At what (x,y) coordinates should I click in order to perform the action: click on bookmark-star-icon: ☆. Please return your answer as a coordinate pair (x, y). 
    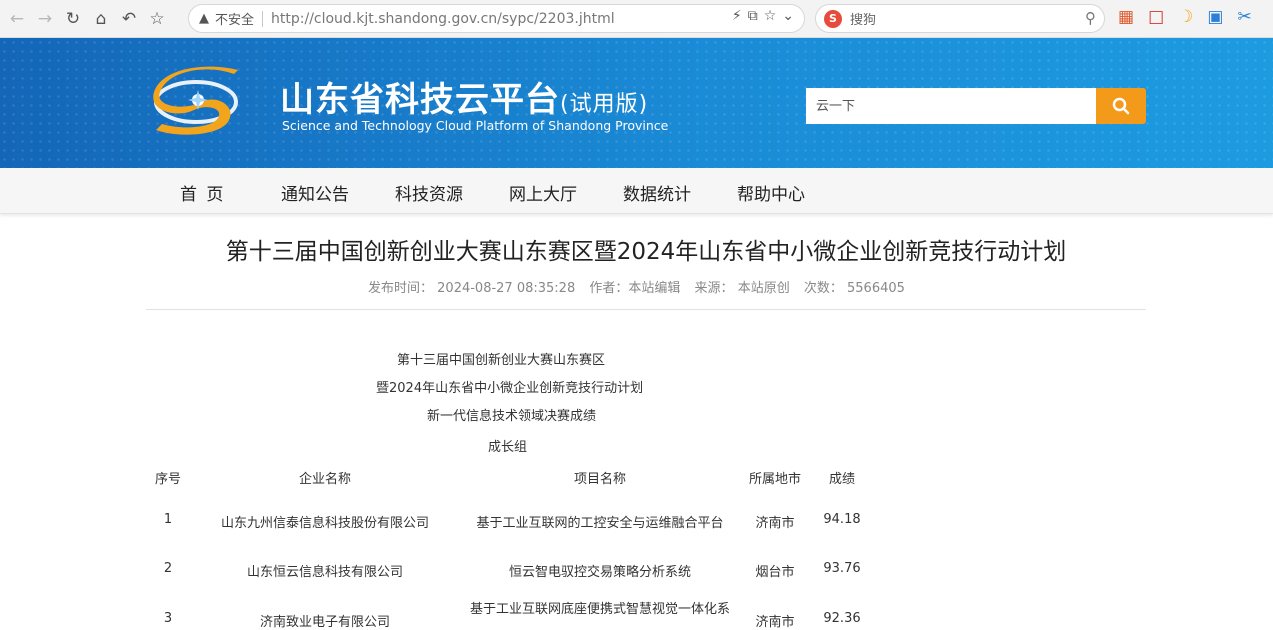
    Looking at the image, I should click on (157, 19).